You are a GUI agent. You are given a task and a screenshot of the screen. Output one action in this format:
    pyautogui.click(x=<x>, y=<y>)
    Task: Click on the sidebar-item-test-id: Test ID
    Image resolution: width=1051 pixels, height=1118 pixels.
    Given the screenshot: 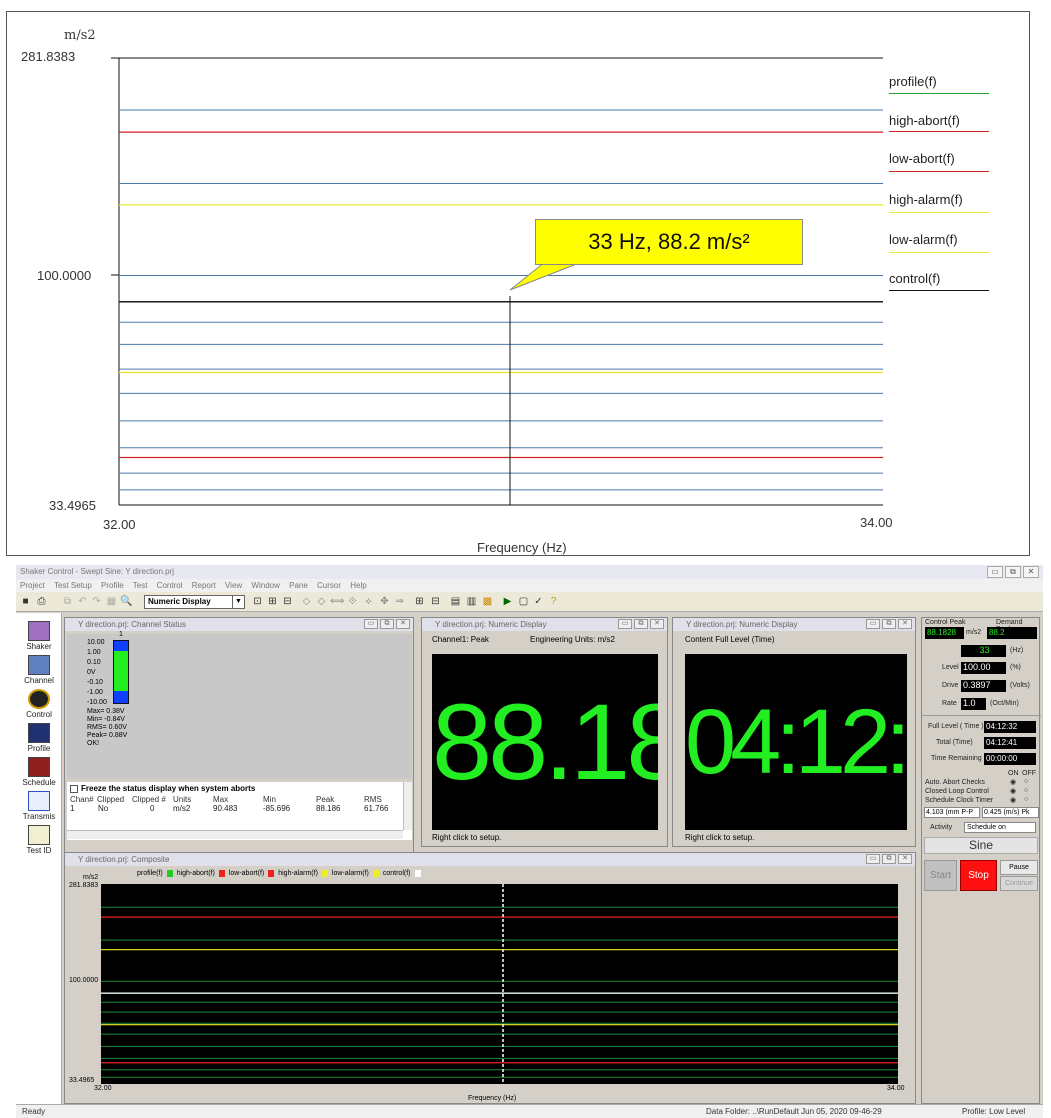 What is the action you would take?
    pyautogui.click(x=39, y=840)
    